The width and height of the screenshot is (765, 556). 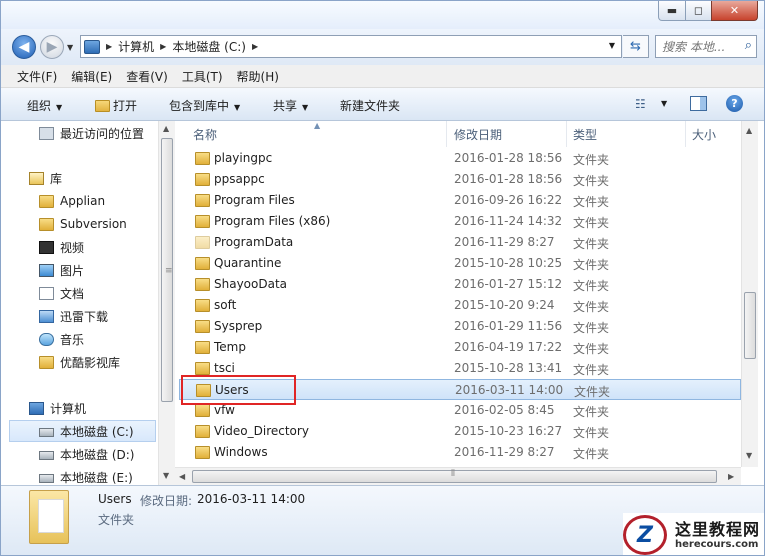 I want to click on table-row: Video_Directory 2015-10-23 16:27 文件夹, so click(x=460, y=431).